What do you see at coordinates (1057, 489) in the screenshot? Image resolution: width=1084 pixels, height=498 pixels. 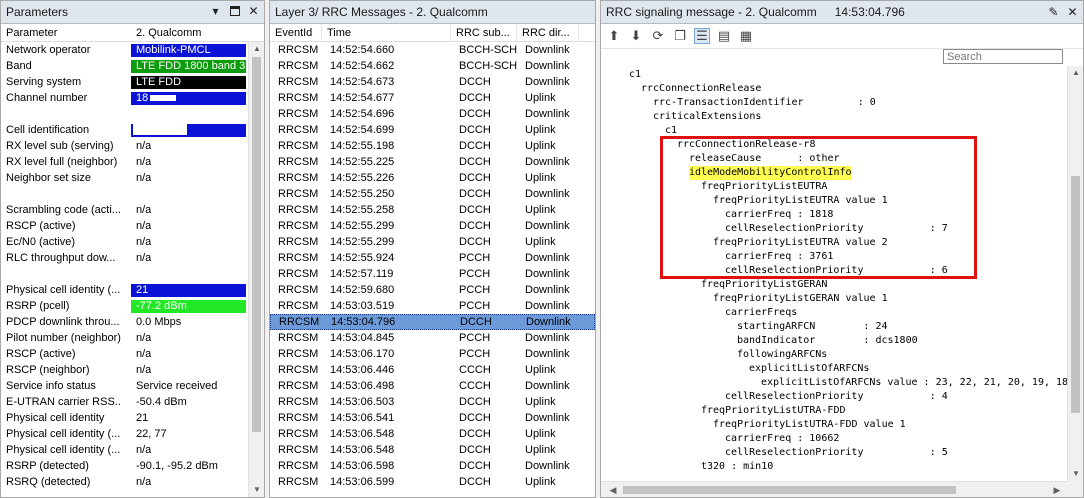 I see `scroll-right-icon: ▶` at bounding box center [1057, 489].